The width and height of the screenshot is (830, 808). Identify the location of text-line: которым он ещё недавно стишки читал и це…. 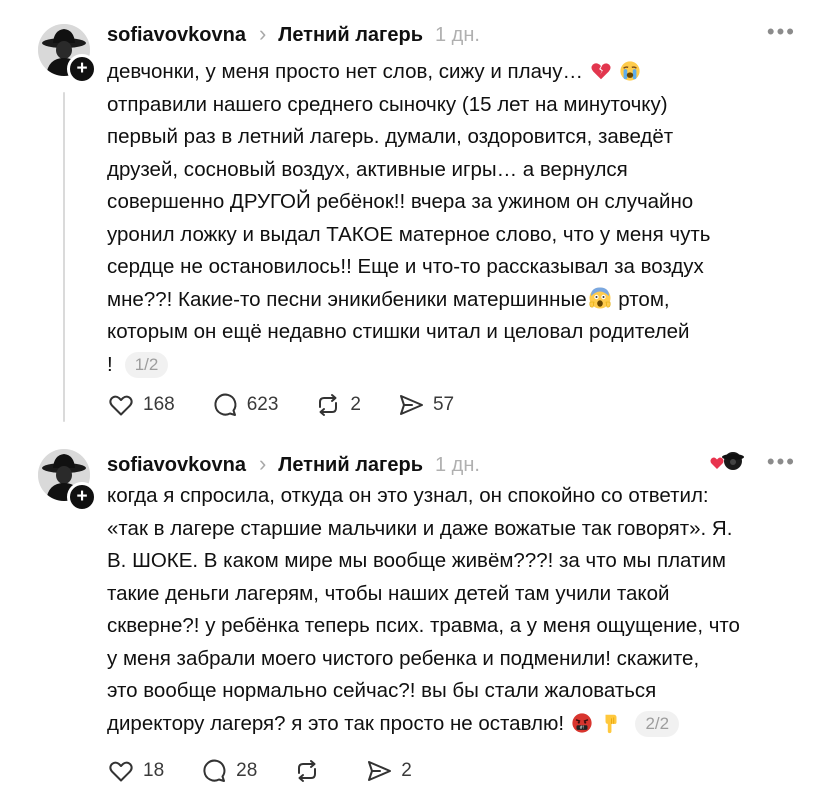
(398, 331).